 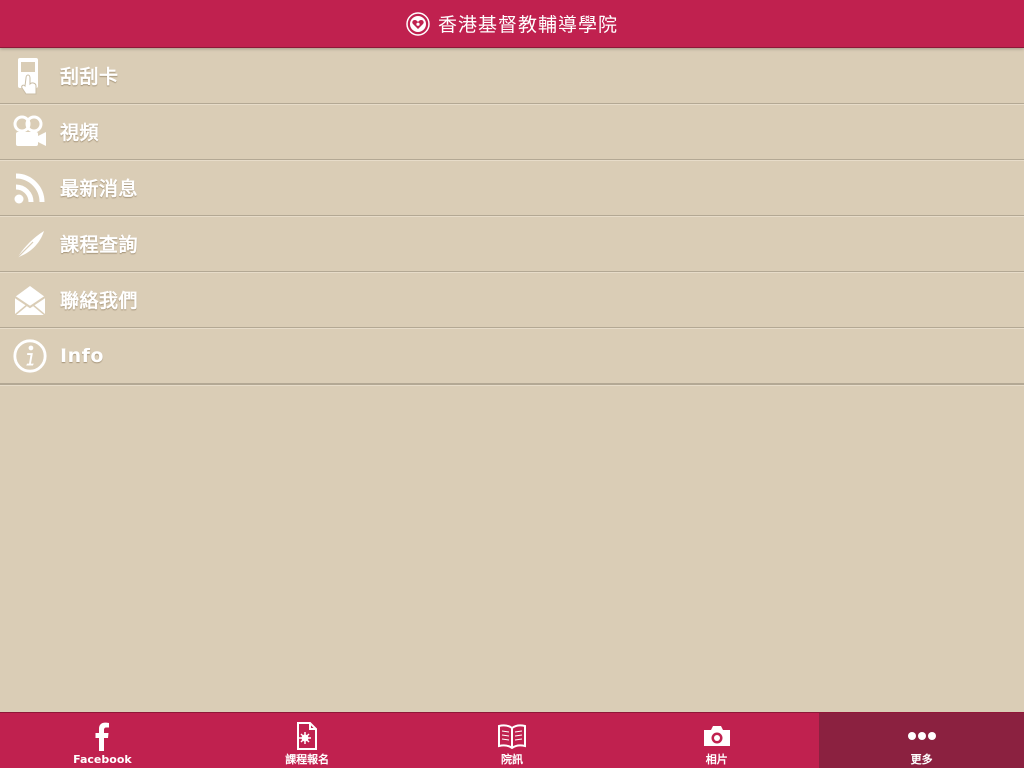 I want to click on menu-item-label: 最新消息, so click(x=99, y=189).